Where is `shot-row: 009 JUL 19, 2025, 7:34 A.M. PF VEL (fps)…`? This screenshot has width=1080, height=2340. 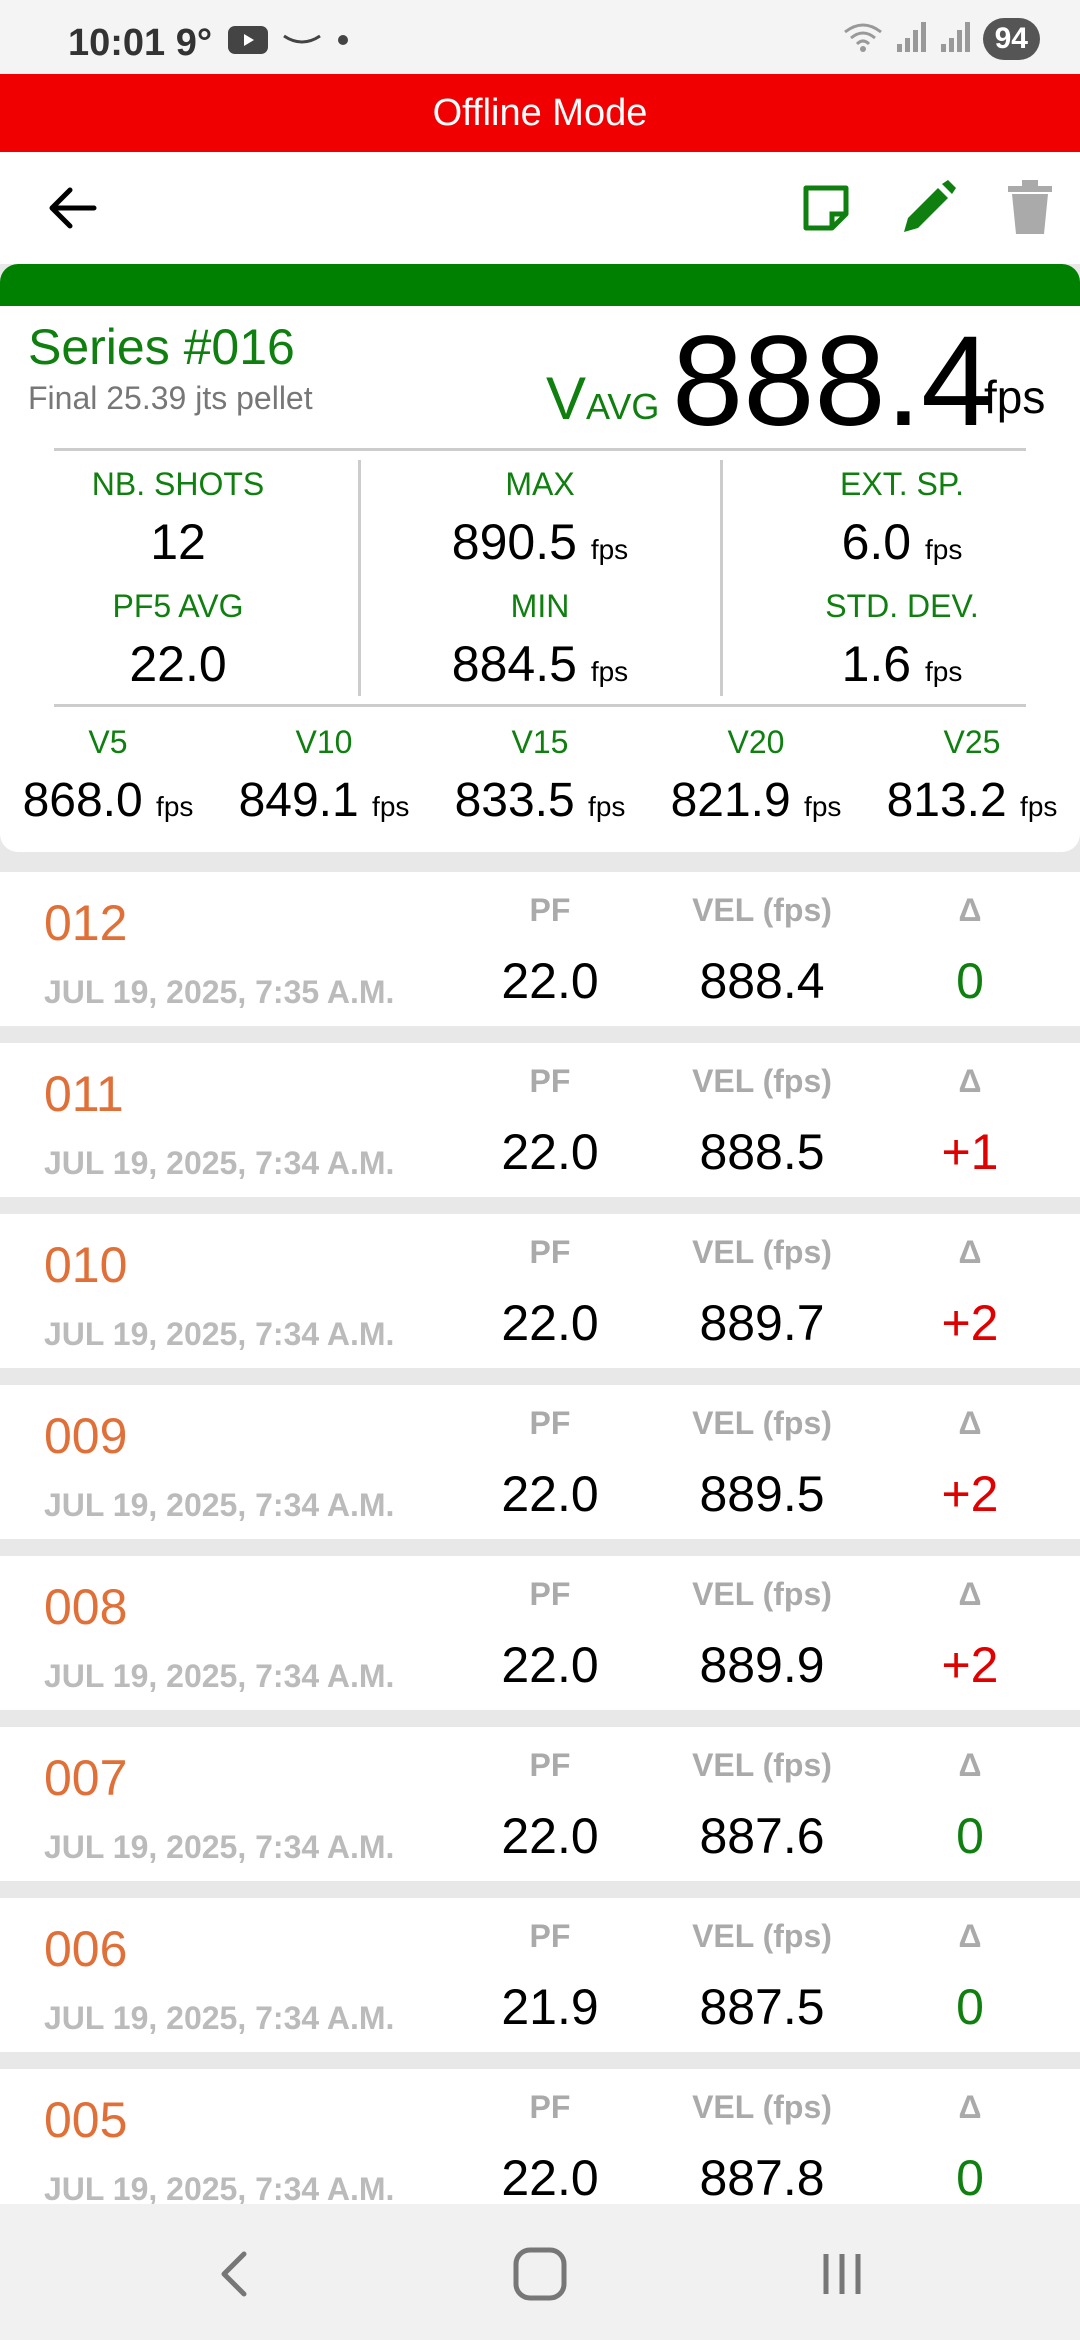 shot-row: 009 JUL 19, 2025, 7:34 A.M. PF VEL (fps)… is located at coordinates (540, 1462).